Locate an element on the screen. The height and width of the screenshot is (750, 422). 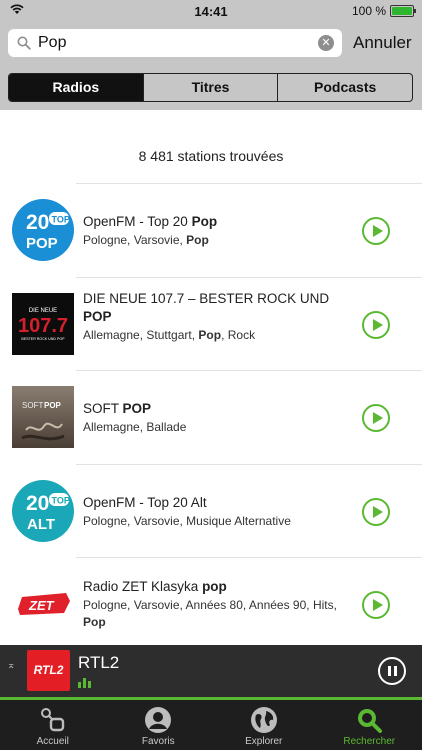
svg-text: DIE NEUE is located at coordinates (43, 311).